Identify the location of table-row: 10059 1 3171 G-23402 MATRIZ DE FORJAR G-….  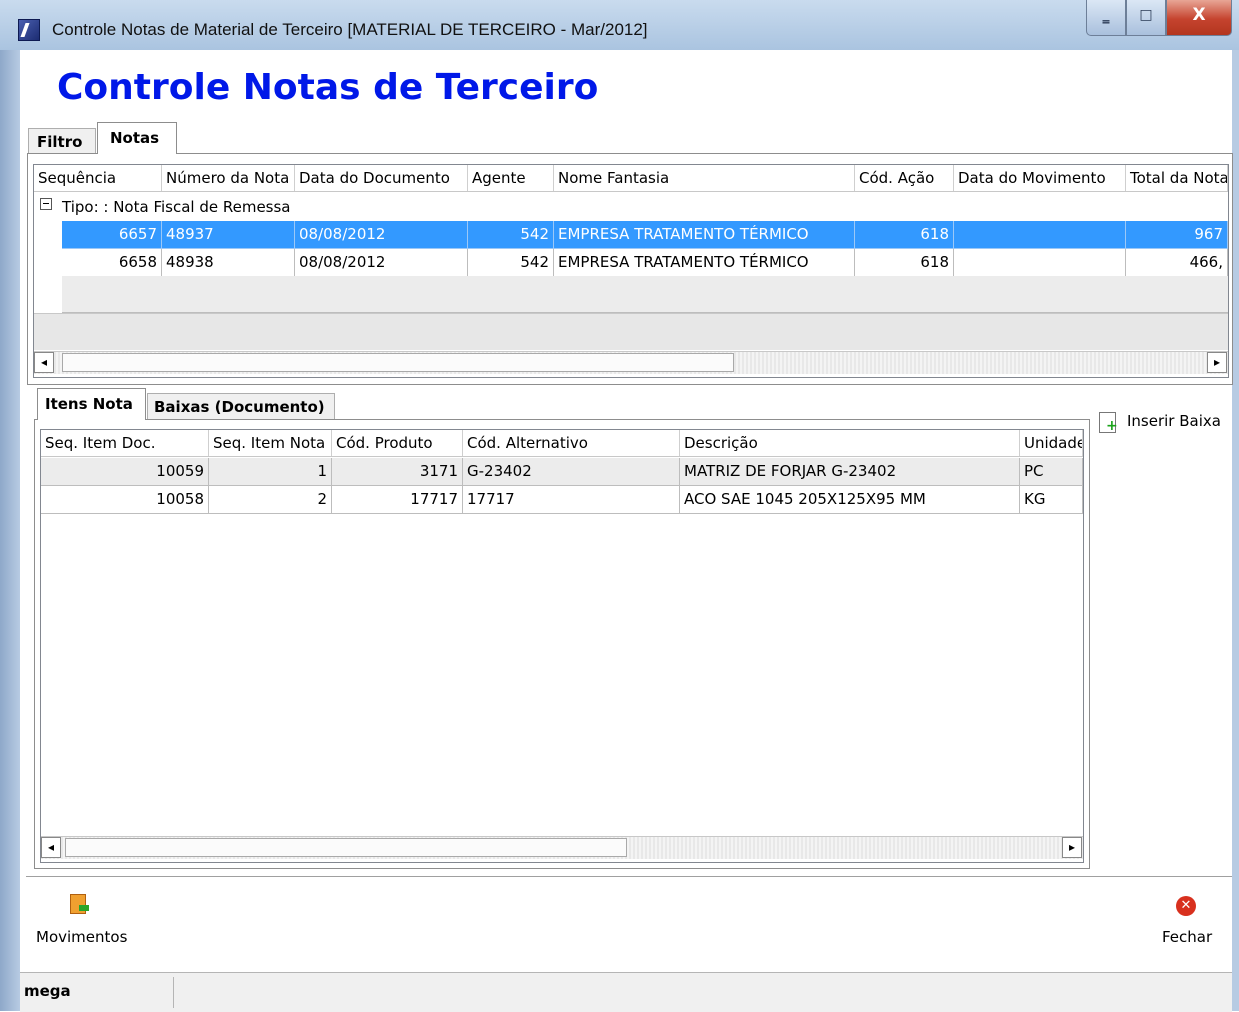
(562, 472).